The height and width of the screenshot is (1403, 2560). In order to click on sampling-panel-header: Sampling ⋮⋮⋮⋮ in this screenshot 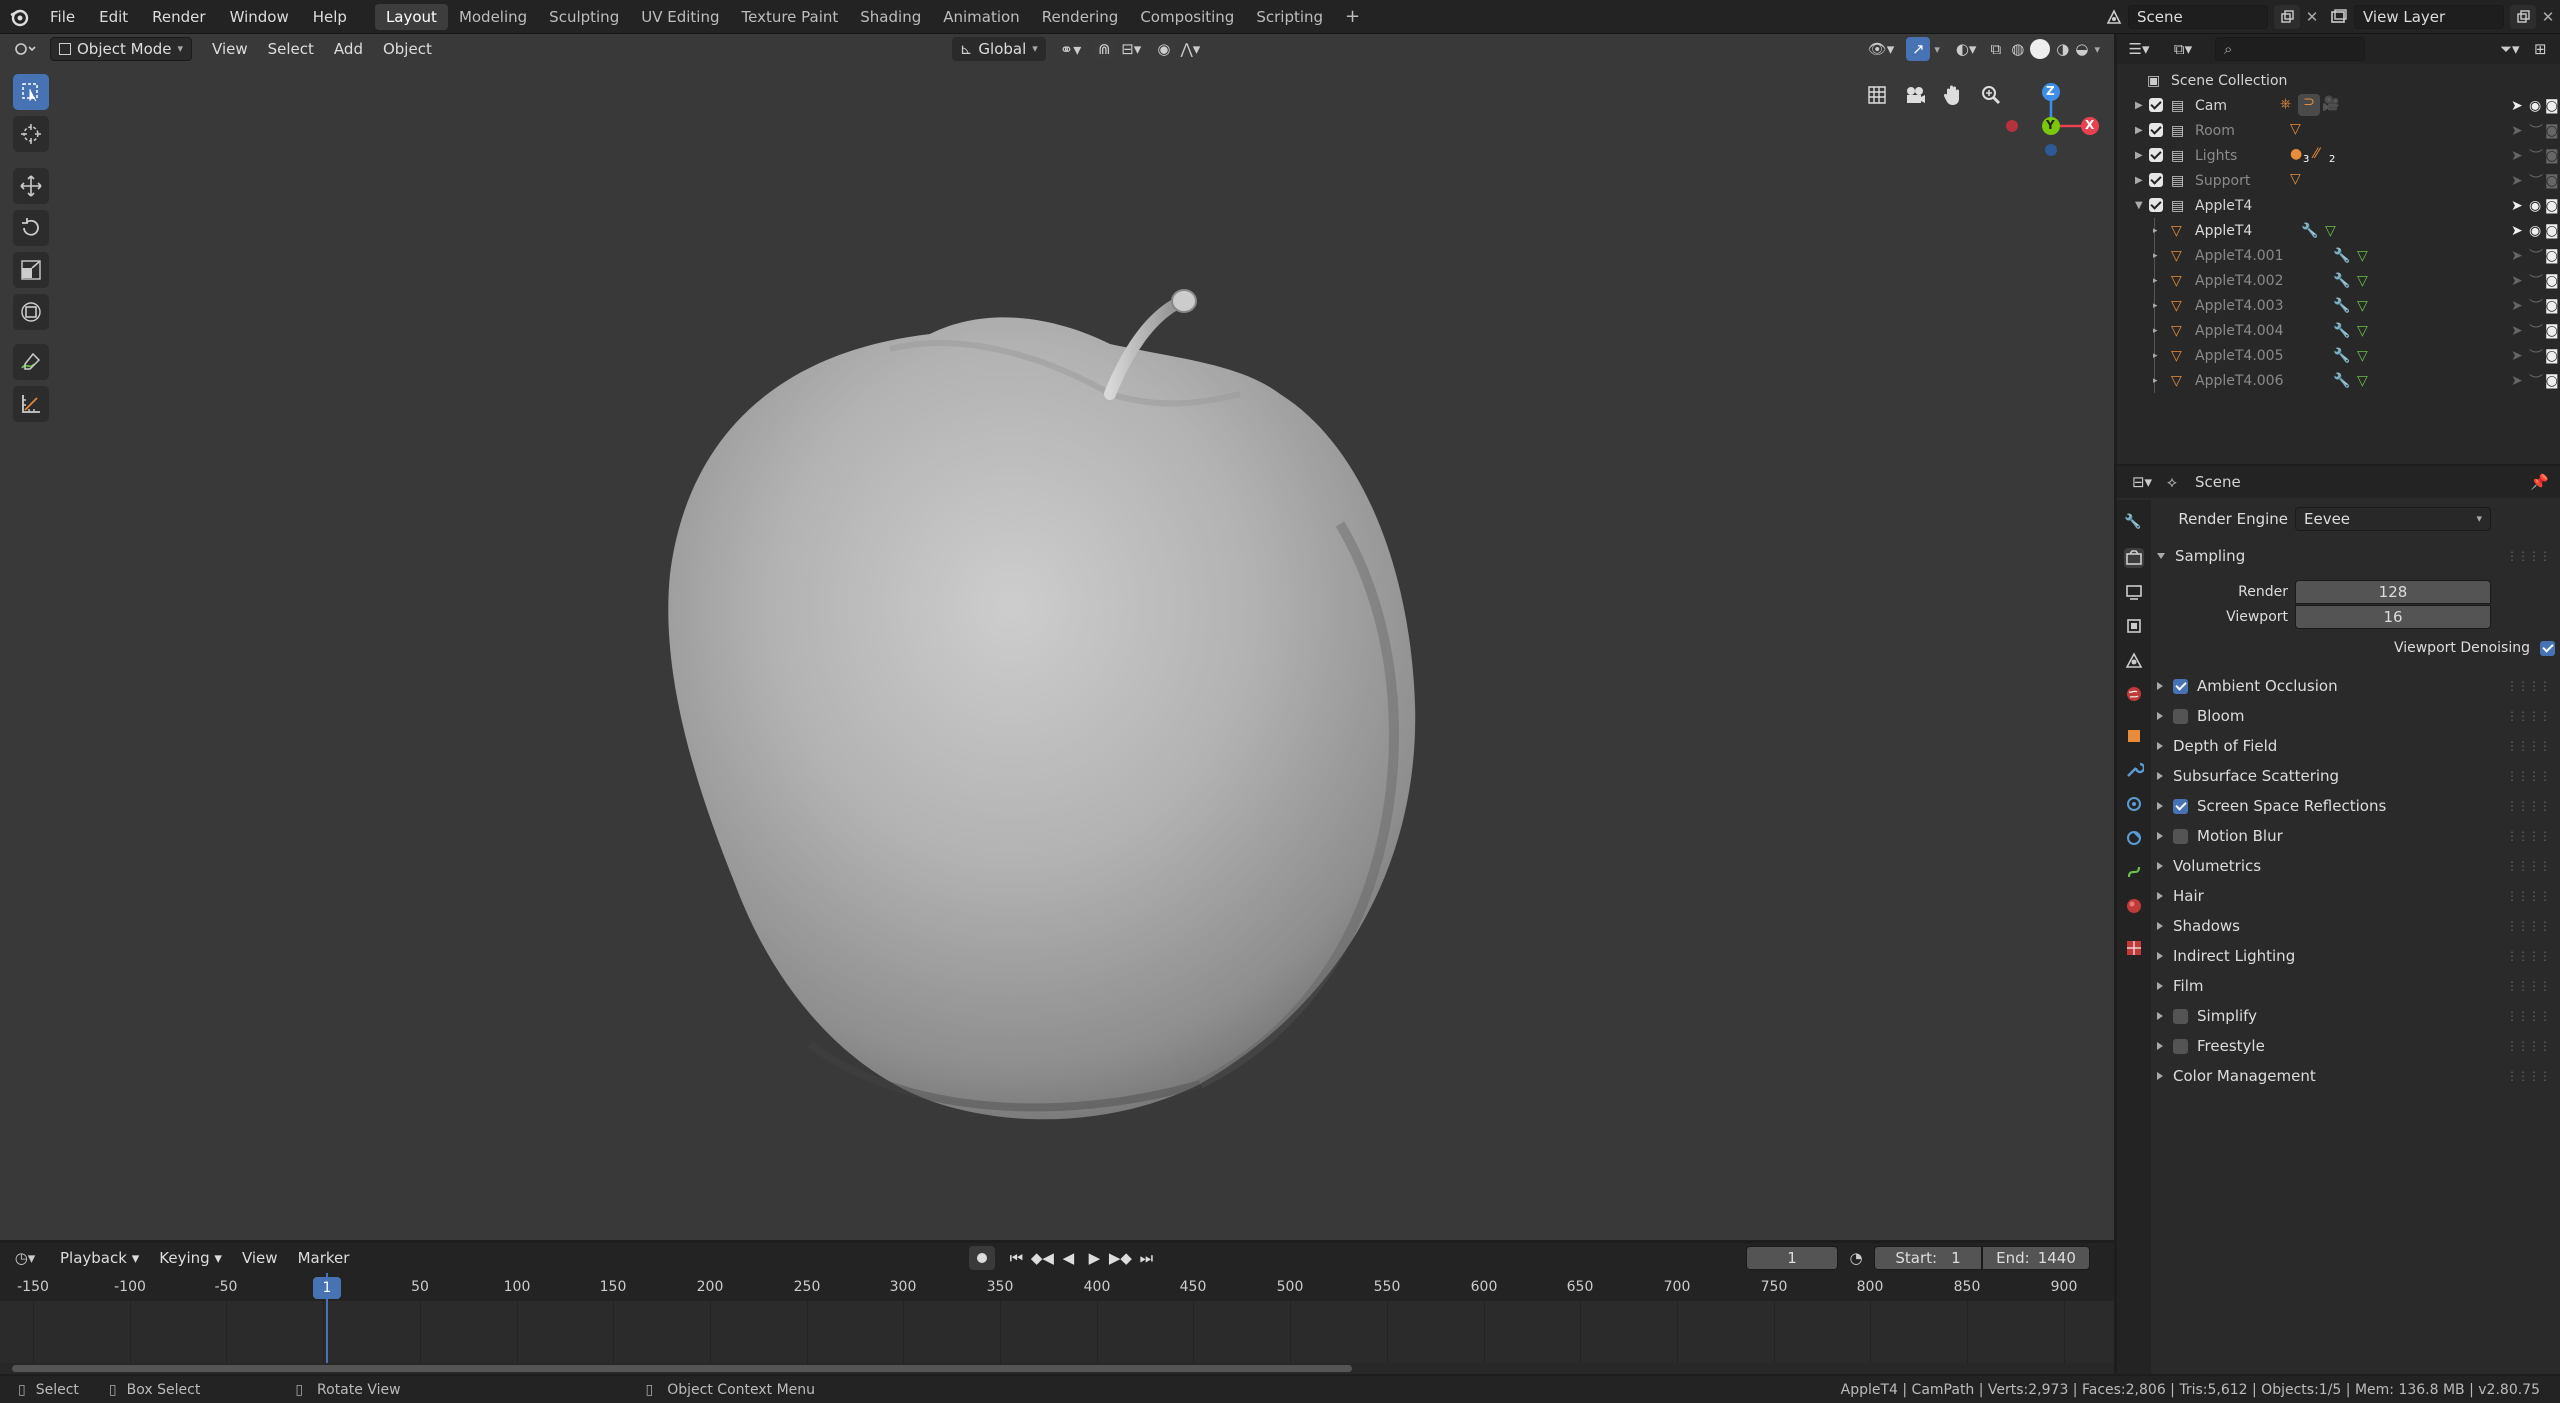, I will do `click(2355, 556)`.